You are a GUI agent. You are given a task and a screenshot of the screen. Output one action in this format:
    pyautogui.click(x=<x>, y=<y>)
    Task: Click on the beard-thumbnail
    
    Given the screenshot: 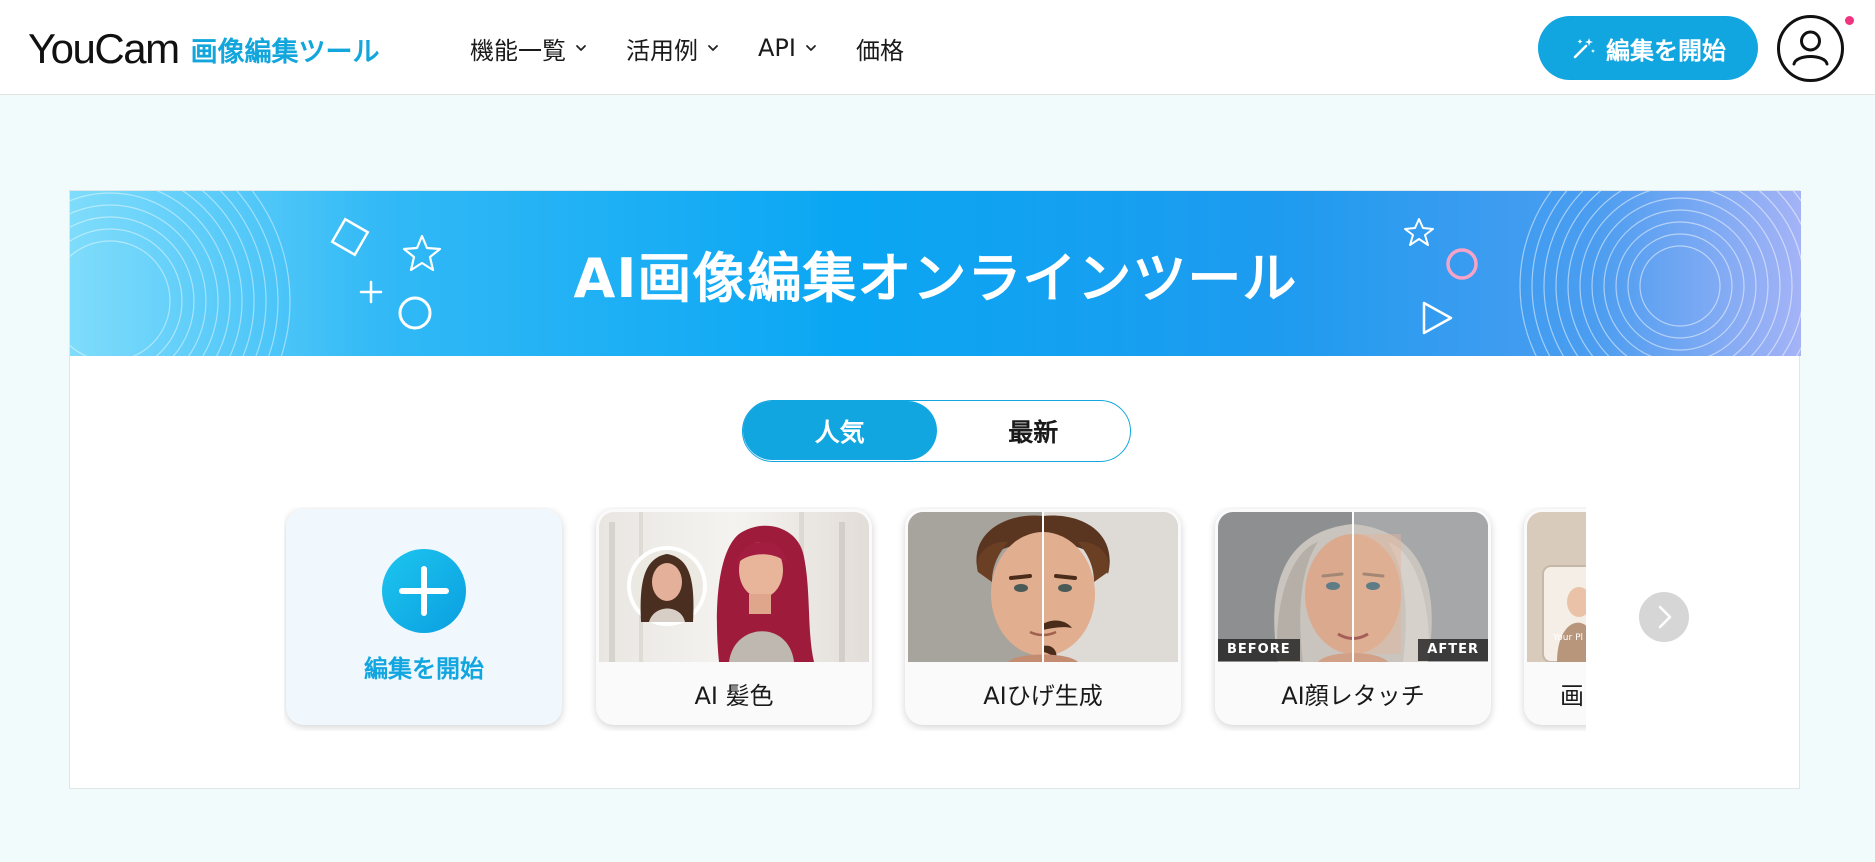 What is the action you would take?
    pyautogui.click(x=1043, y=587)
    